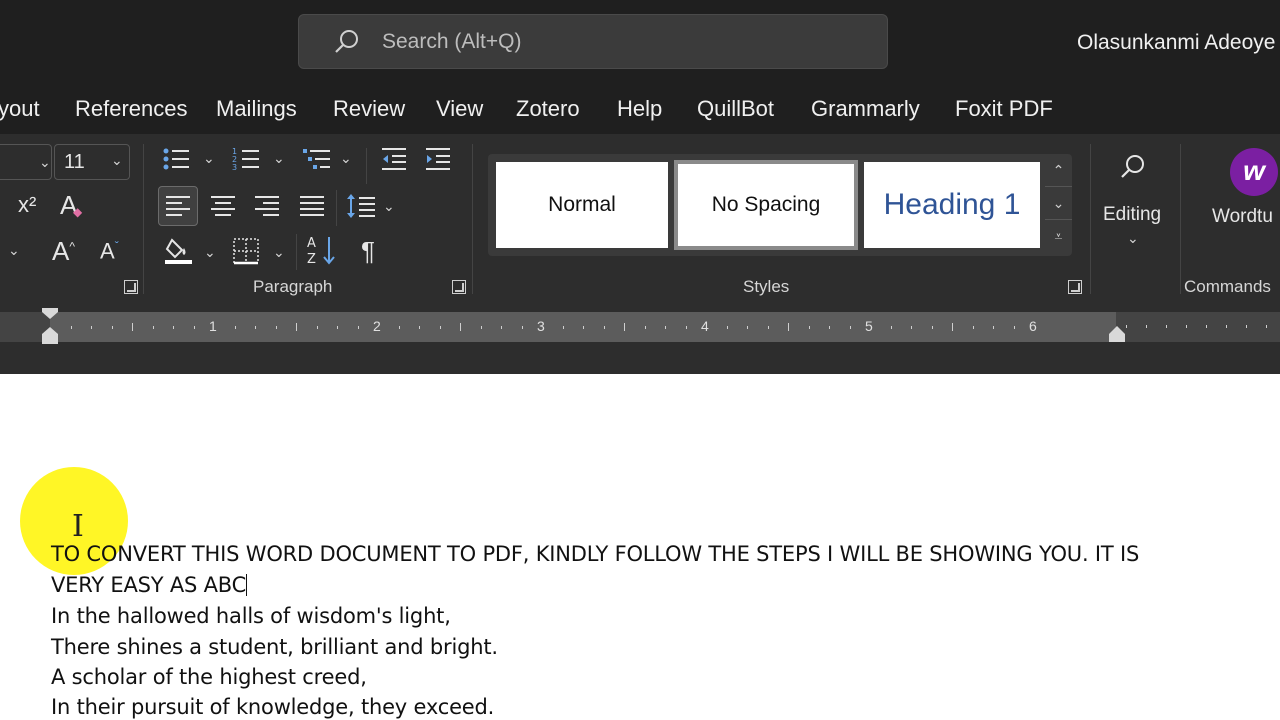 The image size is (1280, 720). I want to click on tab-help: Help, so click(639, 109).